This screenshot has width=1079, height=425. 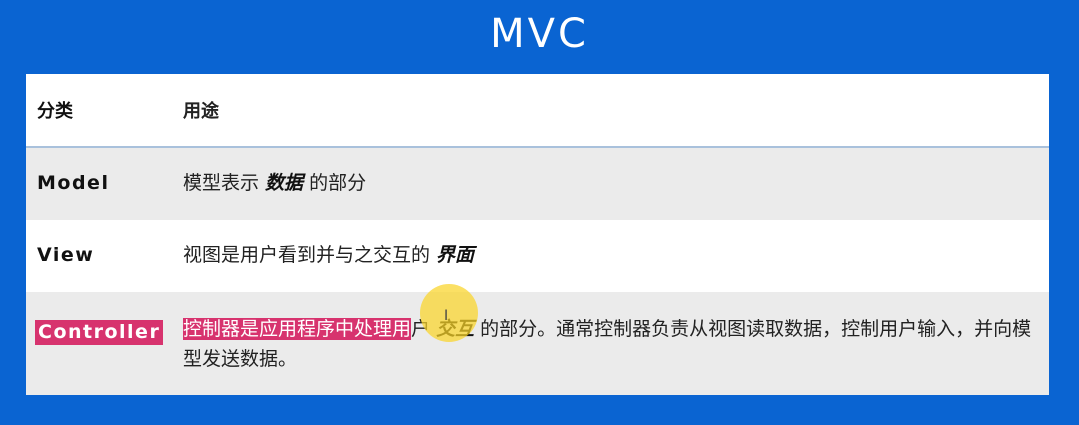 What do you see at coordinates (224, 183) in the screenshot?
I see `desc-text: 模型表示` at bounding box center [224, 183].